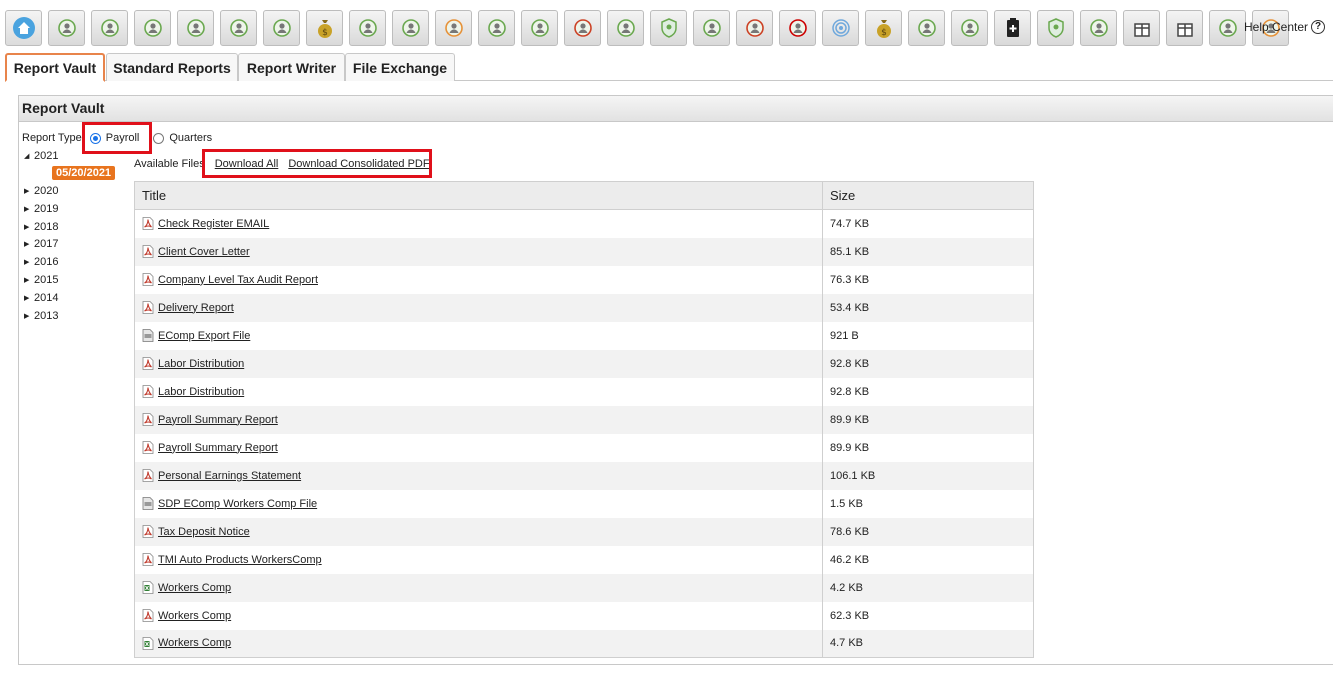 The height and width of the screenshot is (678, 1333). Describe the element at coordinates (1012, 28) in the screenshot. I see `toolbar-button-clipboard` at that location.